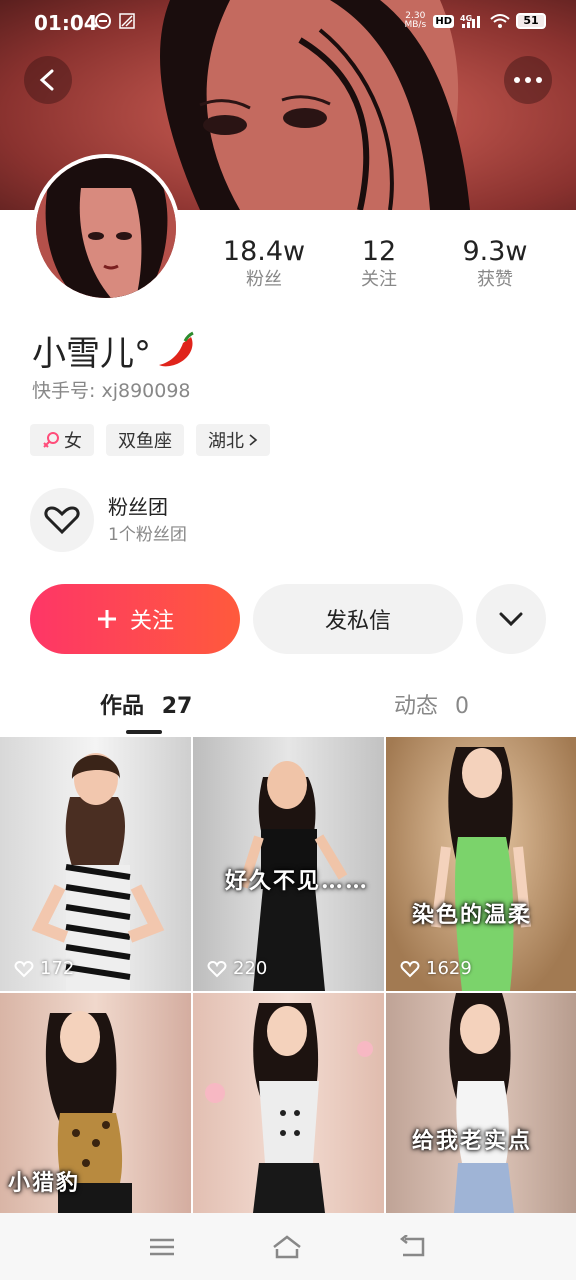 The width and height of the screenshot is (576, 1280). I want to click on tag-gender: 女, so click(62, 440).